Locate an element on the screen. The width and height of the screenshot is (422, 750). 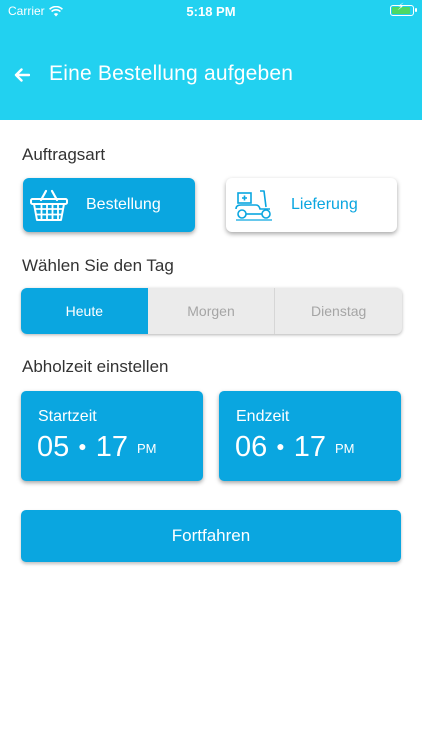
start-time-minute: 17 is located at coordinates (111, 447).